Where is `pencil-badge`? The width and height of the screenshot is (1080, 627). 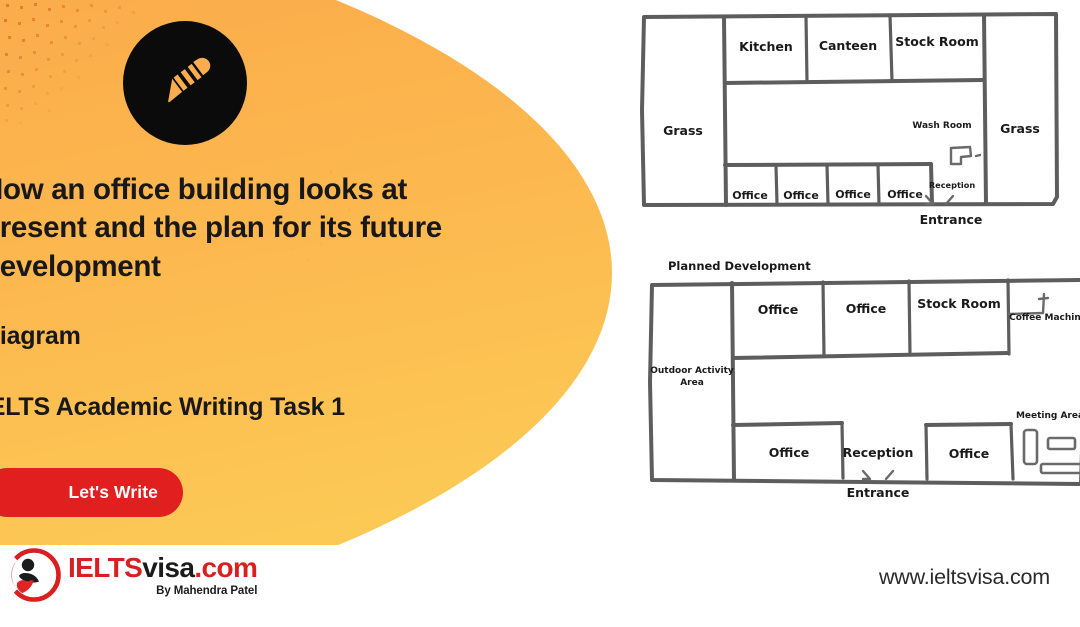
pencil-badge is located at coordinates (185, 83).